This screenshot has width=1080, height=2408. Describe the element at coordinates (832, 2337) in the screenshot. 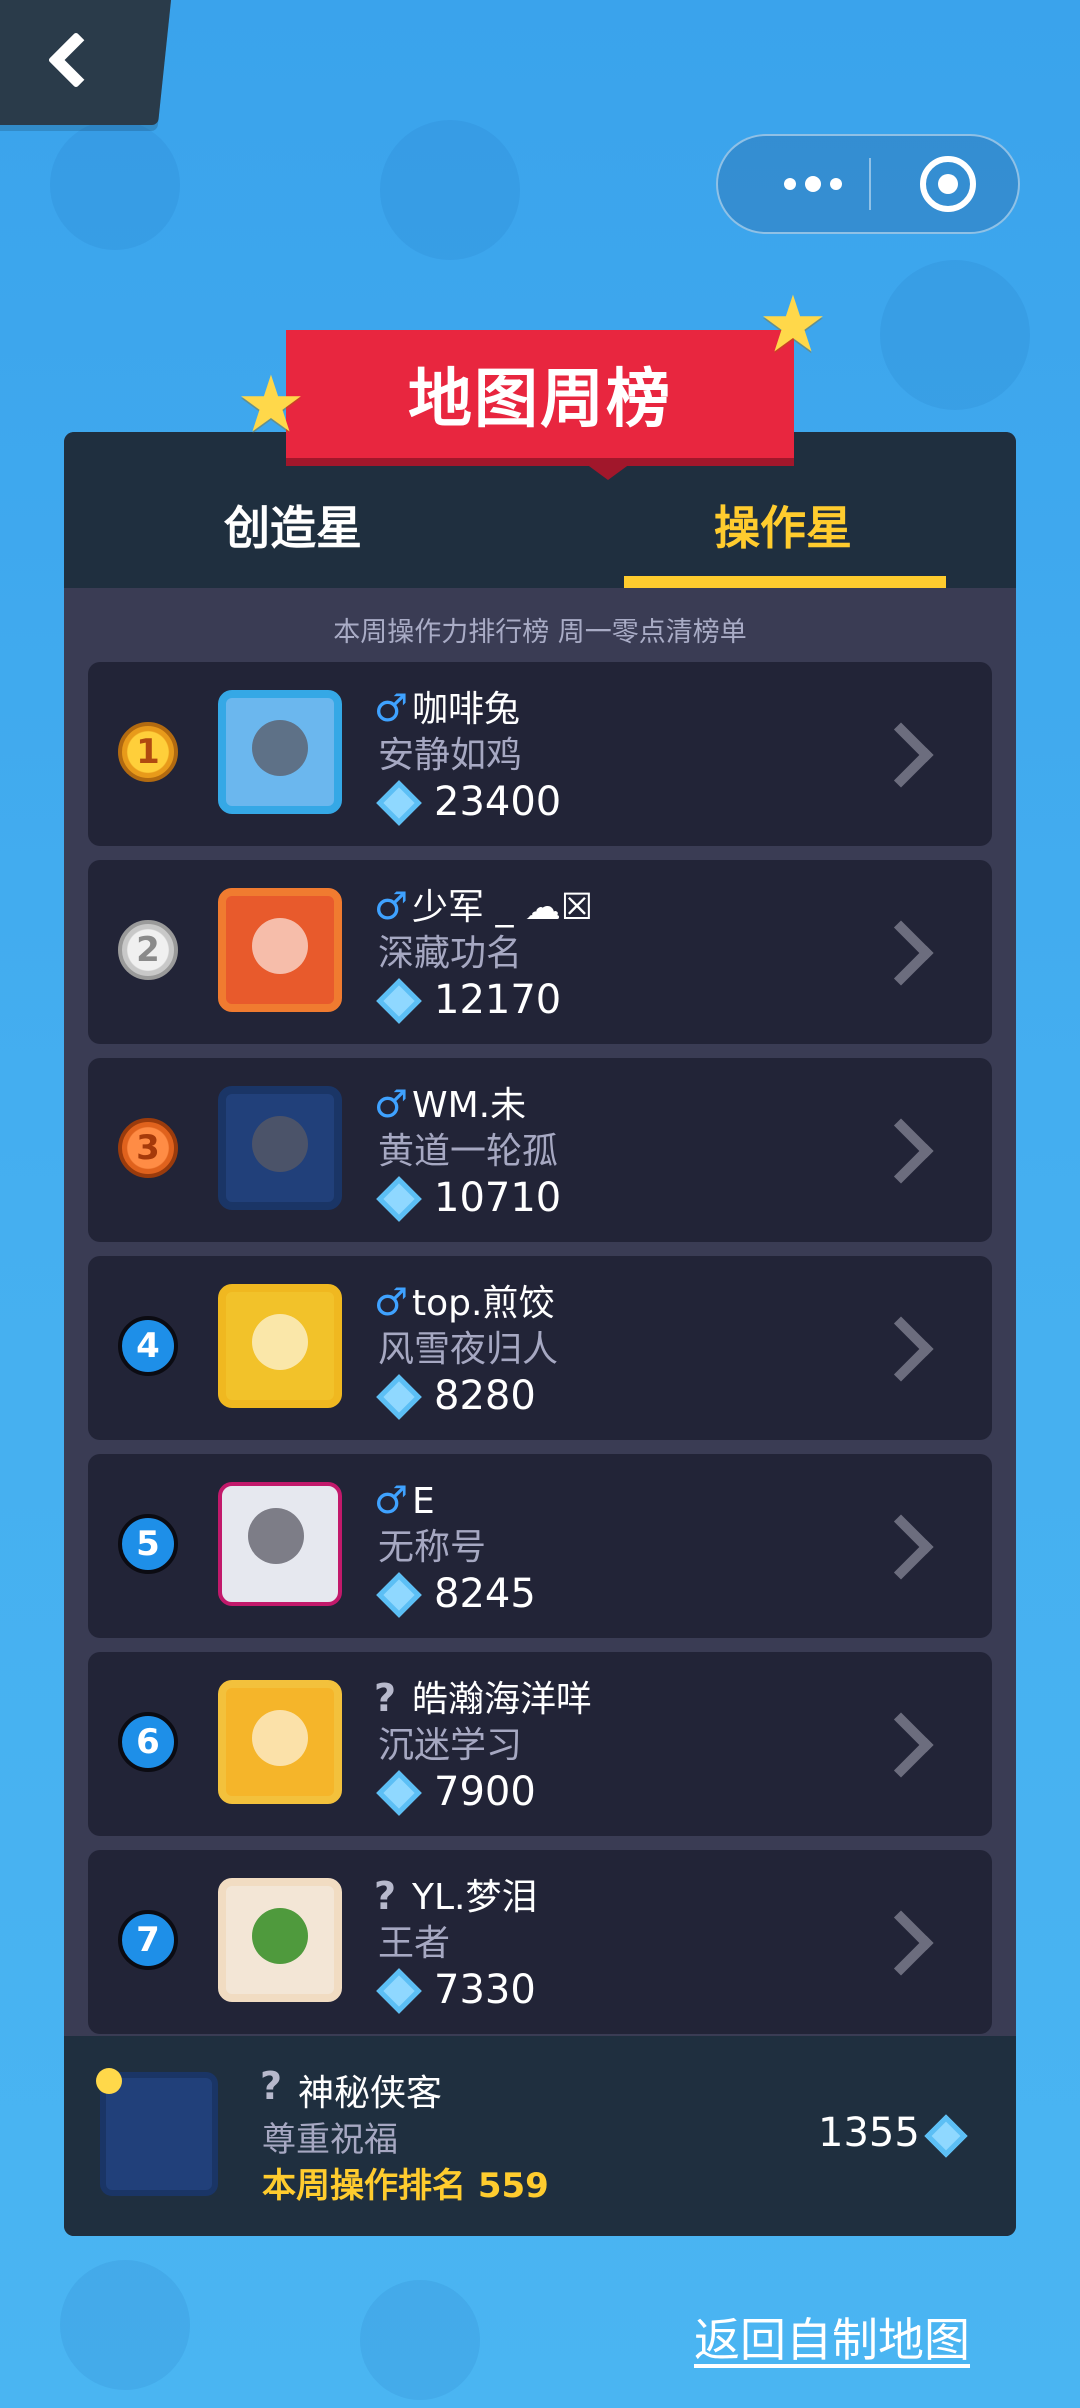

I see `return-to-custom-maps-link: 返回自制地图` at that location.